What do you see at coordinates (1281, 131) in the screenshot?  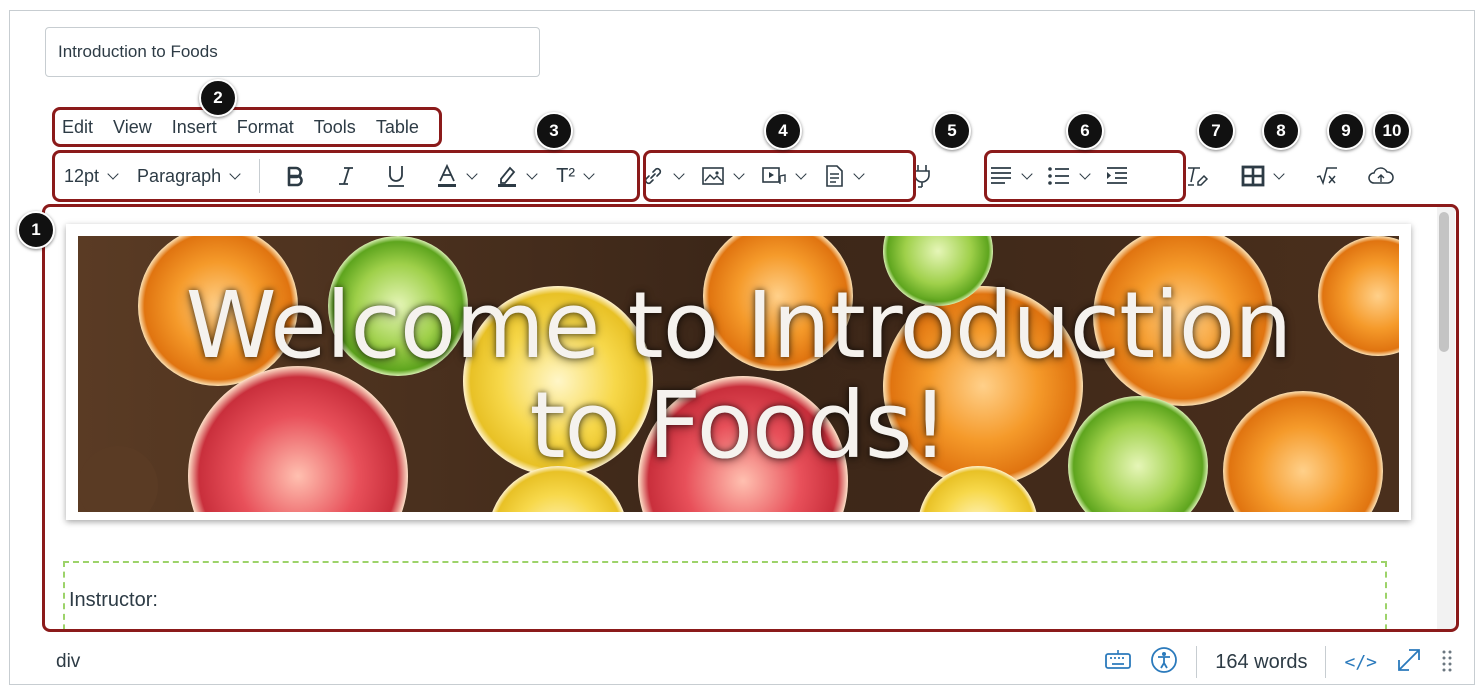 I see `callout-badge-8: 8` at bounding box center [1281, 131].